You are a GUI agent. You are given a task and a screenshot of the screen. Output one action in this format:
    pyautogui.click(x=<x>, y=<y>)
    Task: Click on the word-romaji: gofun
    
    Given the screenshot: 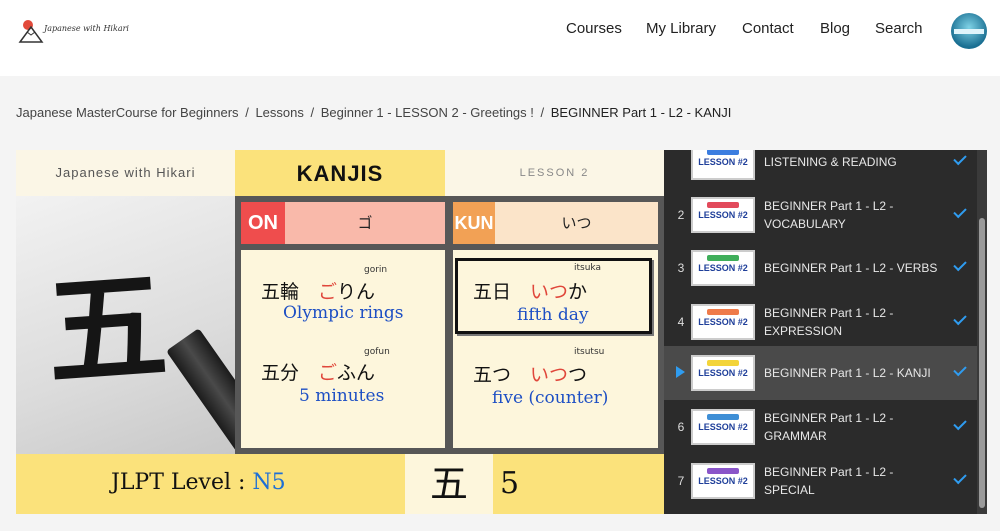 What is the action you would take?
    pyautogui.click(x=377, y=352)
    